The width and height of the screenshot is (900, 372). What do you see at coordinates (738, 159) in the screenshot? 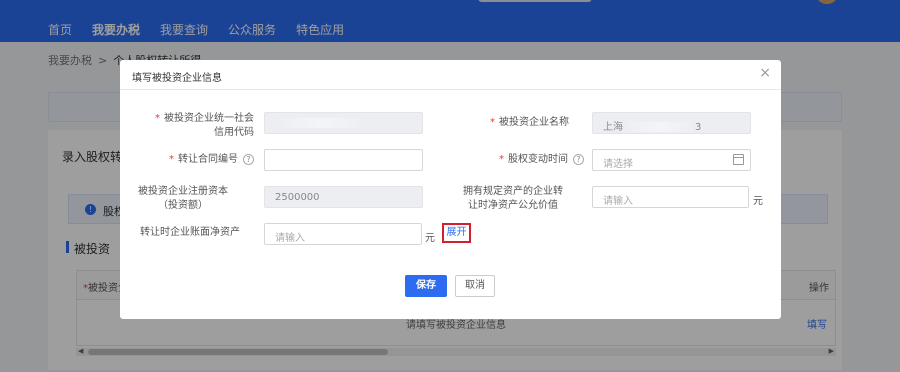
I see `calendar-icon` at bounding box center [738, 159].